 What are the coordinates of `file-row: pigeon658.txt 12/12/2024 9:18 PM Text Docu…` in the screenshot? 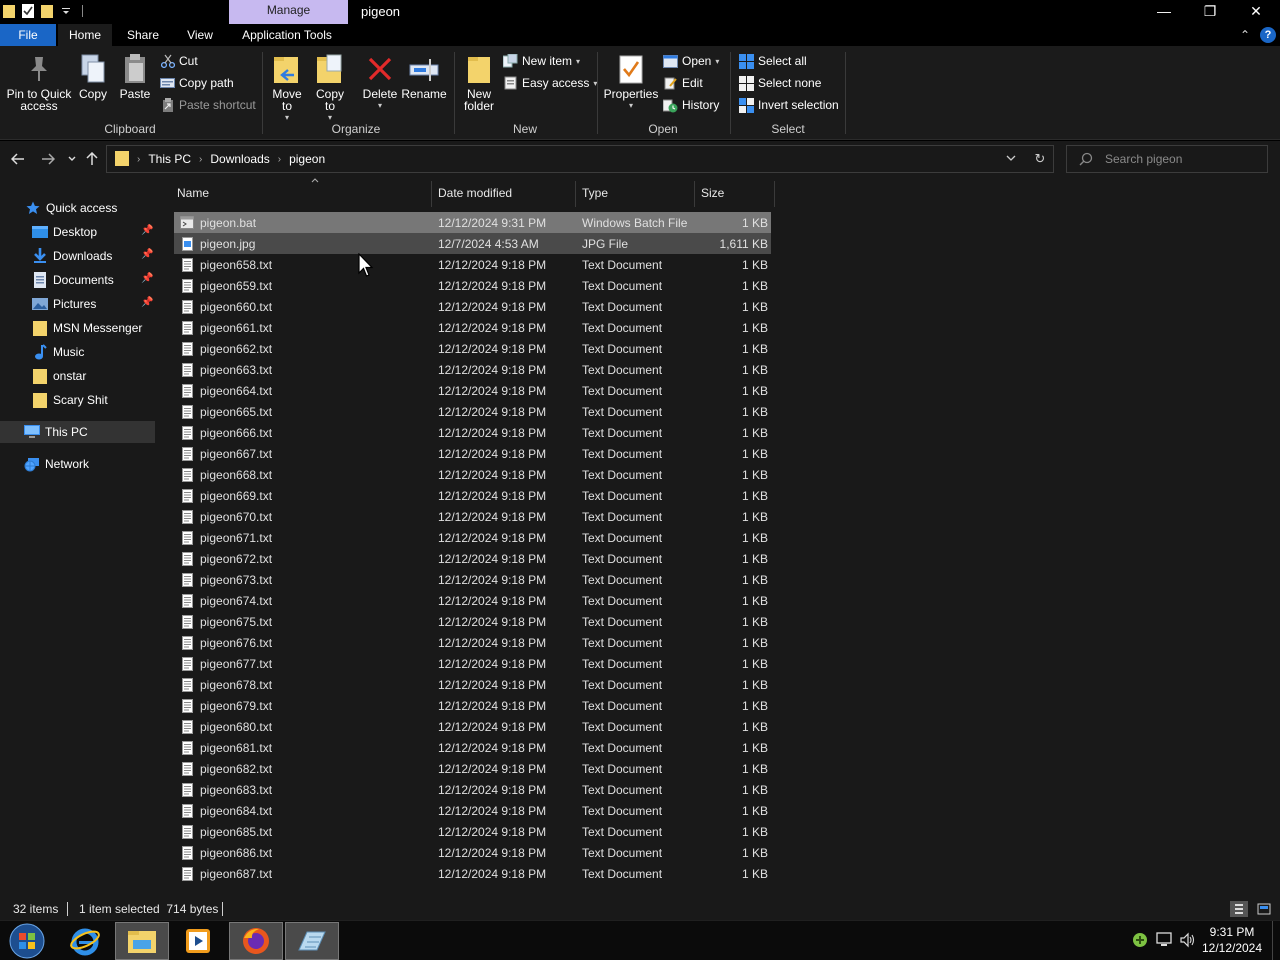 It's located at (472, 264).